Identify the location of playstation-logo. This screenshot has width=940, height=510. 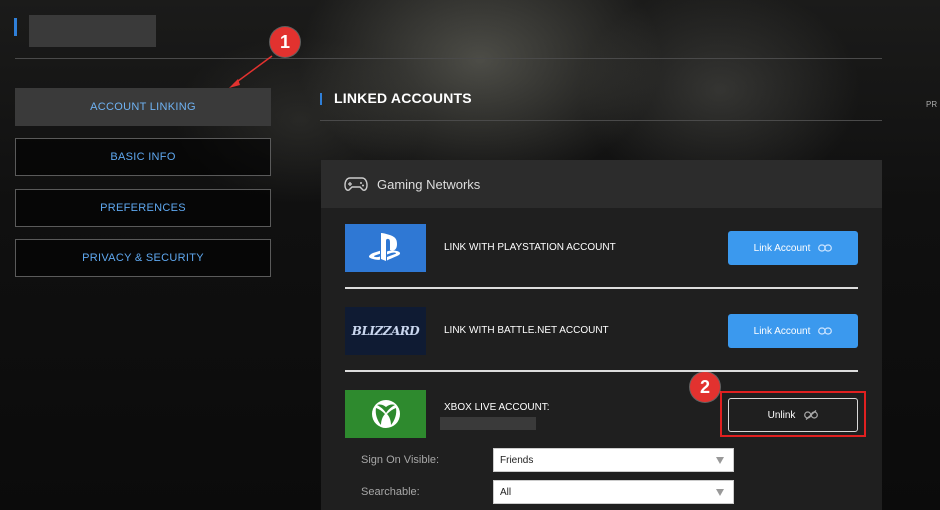
(385, 248).